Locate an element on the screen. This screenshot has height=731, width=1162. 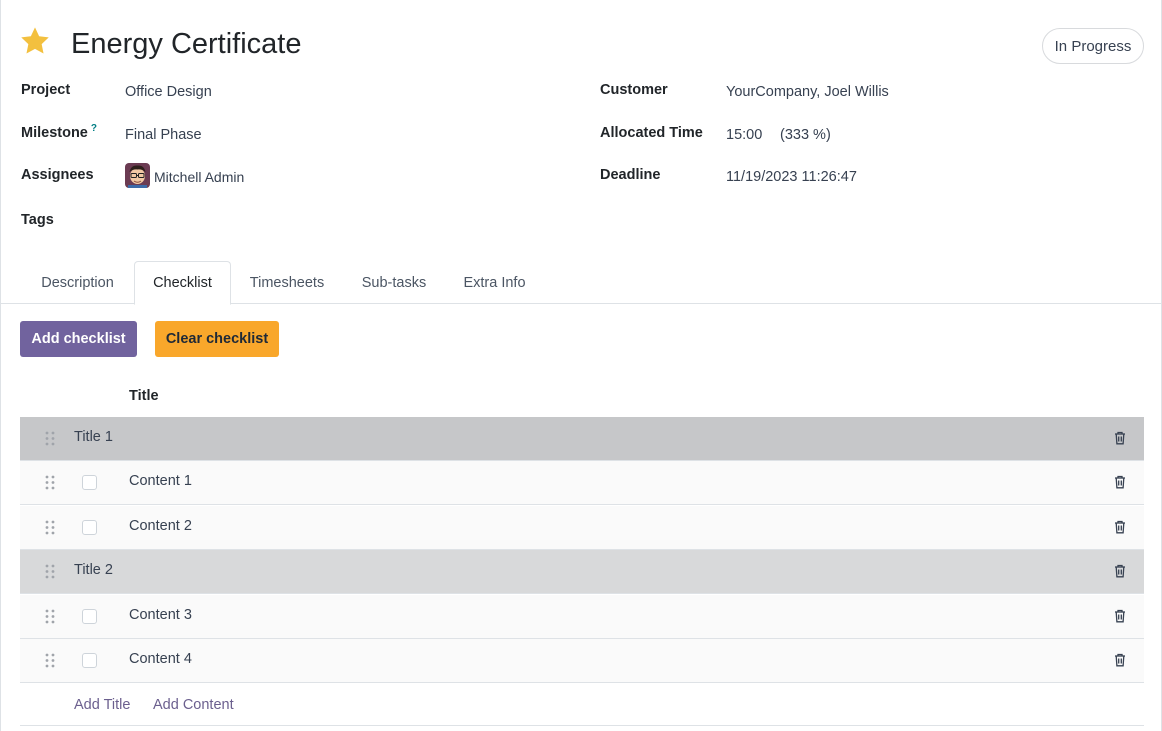
status-button: In Progress is located at coordinates (1093, 46).